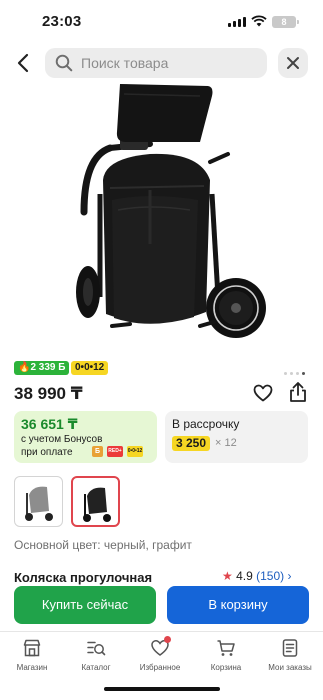 This screenshot has width=323, height=700. I want to click on bonus-badge: 🔥2 339 Б, so click(42, 368).